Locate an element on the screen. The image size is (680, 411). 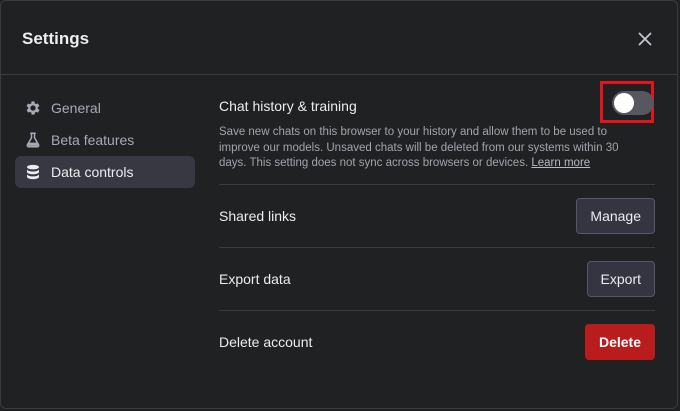
close-icon is located at coordinates (645, 39).